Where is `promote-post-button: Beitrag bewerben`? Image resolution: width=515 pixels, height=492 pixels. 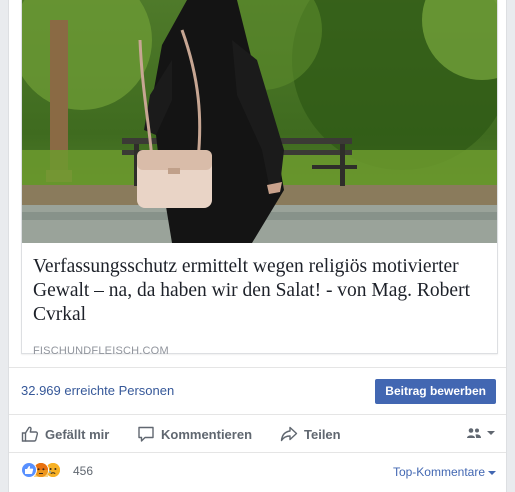 promote-post-button: Beitrag bewerben is located at coordinates (435, 391).